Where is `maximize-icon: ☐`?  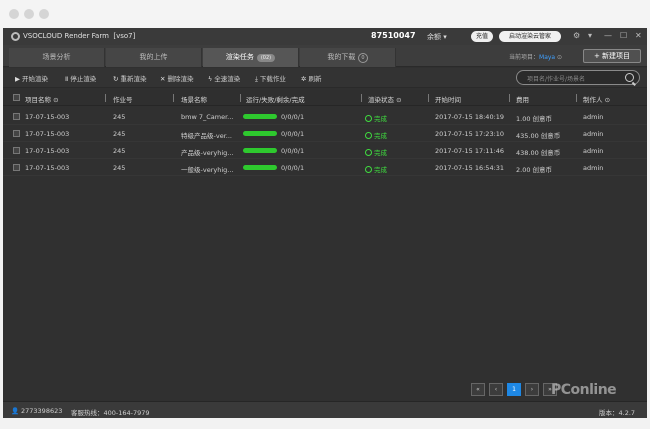
maximize-icon: ☐ is located at coordinates (623, 35).